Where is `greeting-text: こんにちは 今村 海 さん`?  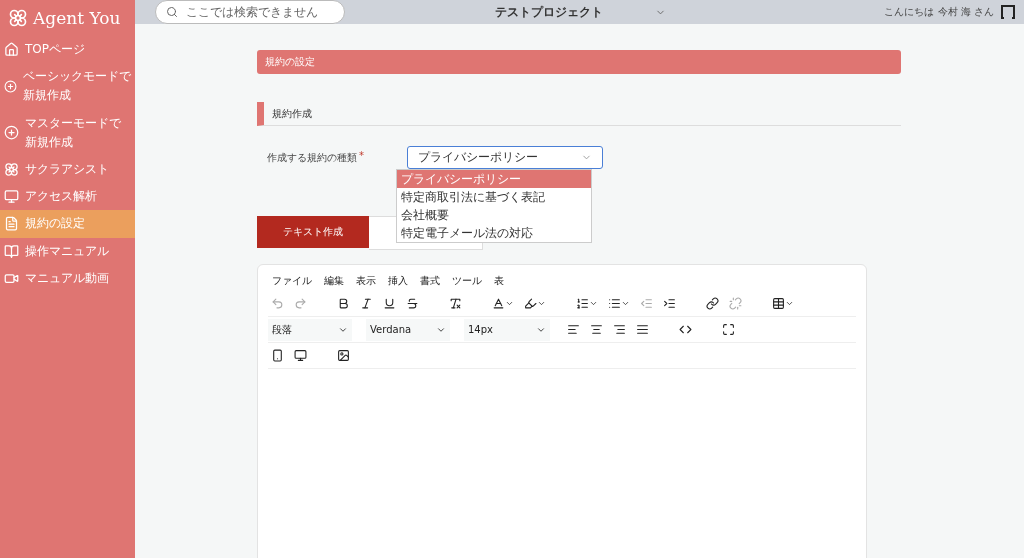
greeting-text: こんにちは 今村 海 さん is located at coordinates (939, 12).